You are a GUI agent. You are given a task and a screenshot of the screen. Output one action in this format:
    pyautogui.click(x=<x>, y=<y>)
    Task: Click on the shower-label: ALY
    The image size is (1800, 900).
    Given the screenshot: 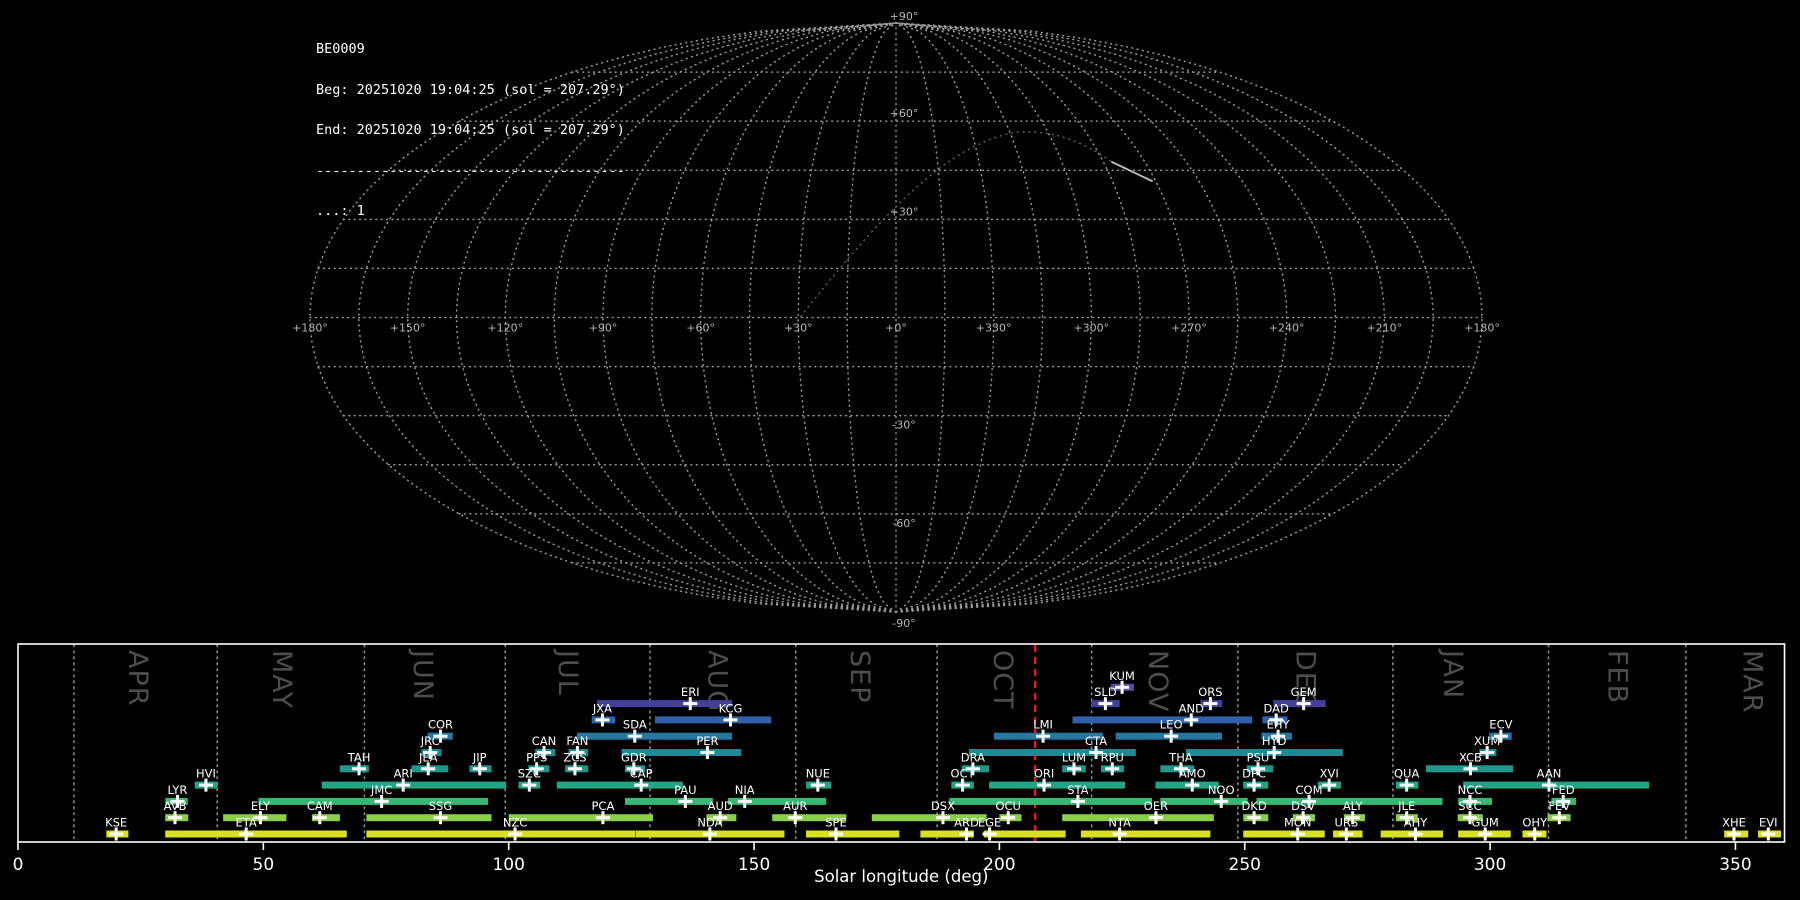 What is the action you would take?
    pyautogui.click(x=1353, y=806)
    